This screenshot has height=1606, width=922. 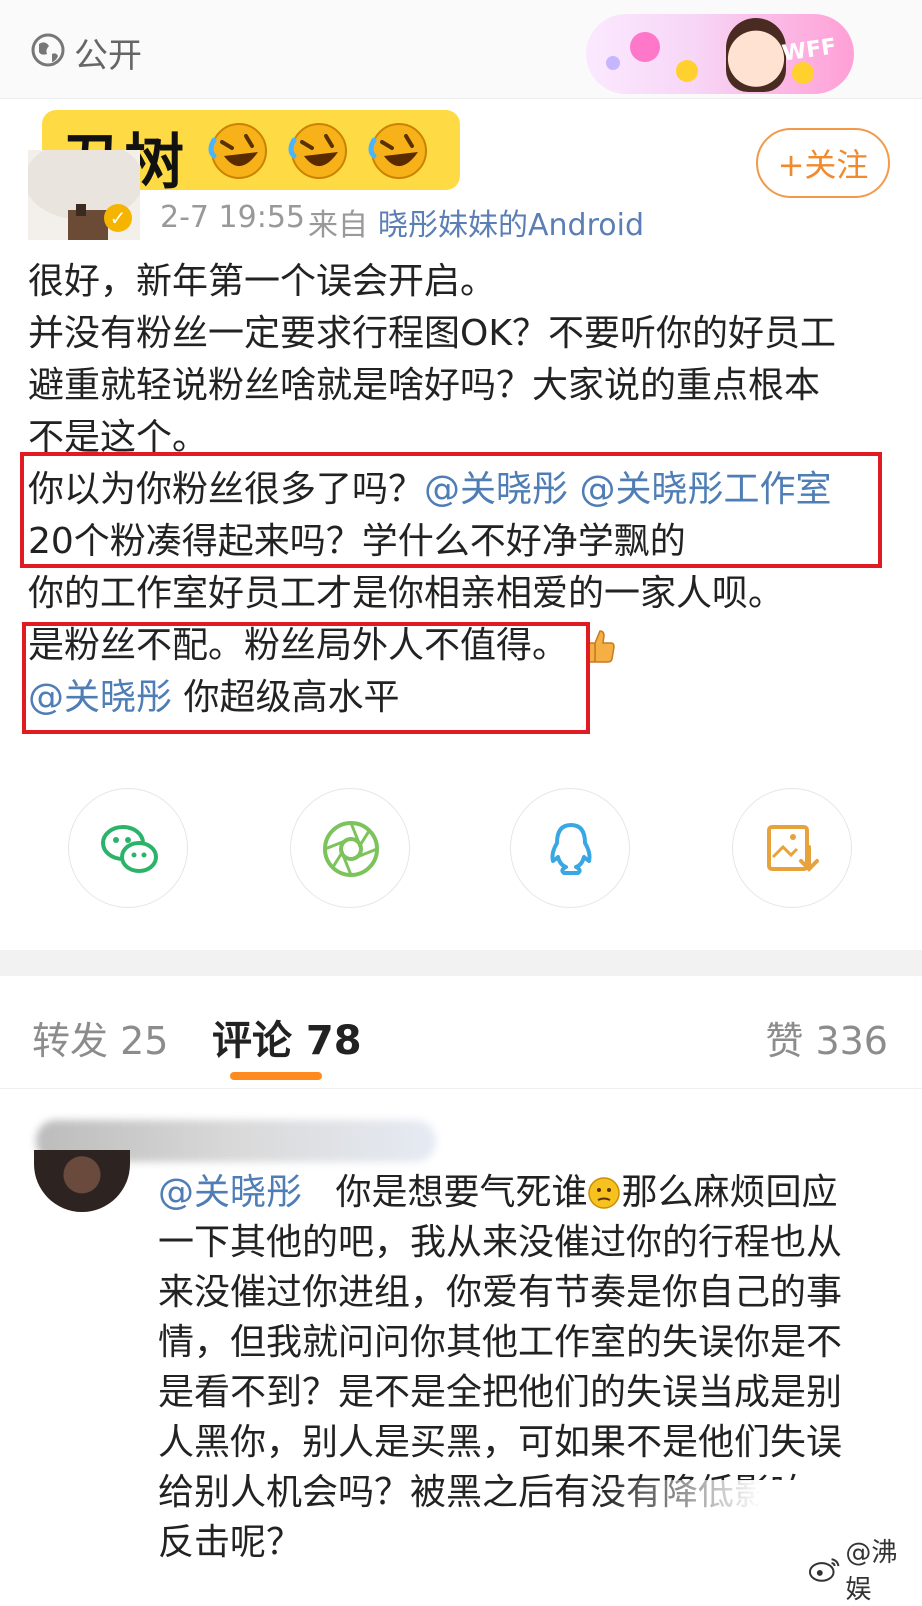 I want to click on visibility-label: 公开, so click(x=108, y=52).